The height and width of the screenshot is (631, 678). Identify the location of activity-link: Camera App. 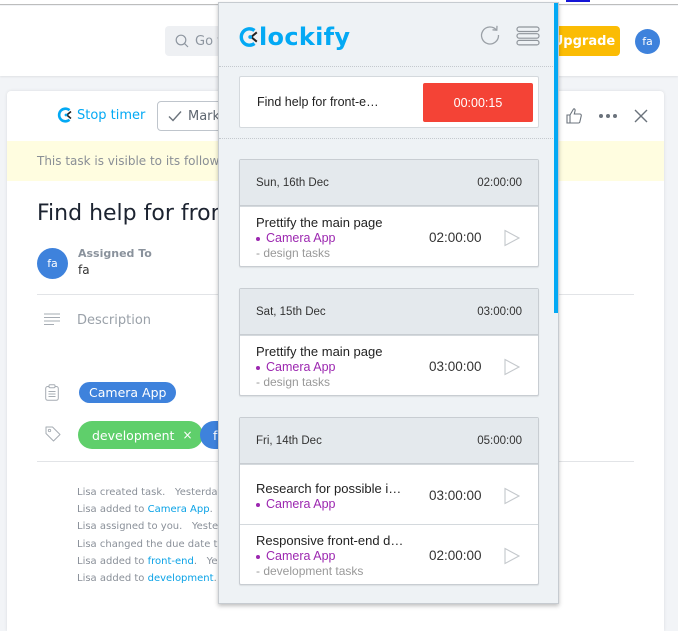
(179, 509).